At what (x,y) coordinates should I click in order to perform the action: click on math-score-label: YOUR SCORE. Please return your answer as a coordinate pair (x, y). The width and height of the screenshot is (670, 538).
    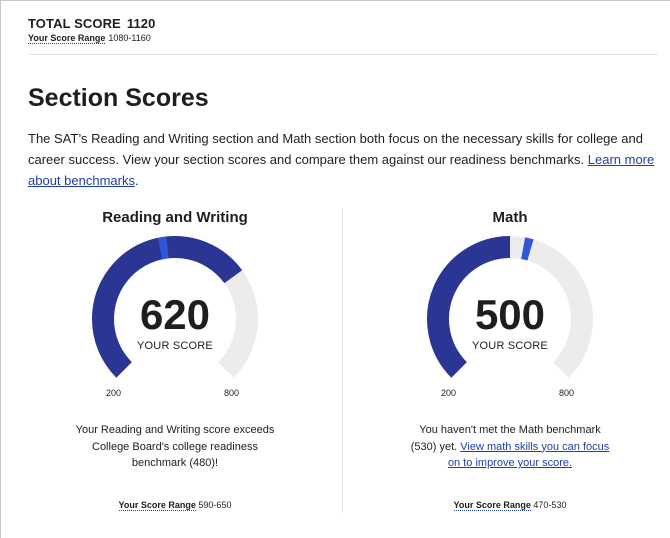
    Looking at the image, I should click on (510, 346).